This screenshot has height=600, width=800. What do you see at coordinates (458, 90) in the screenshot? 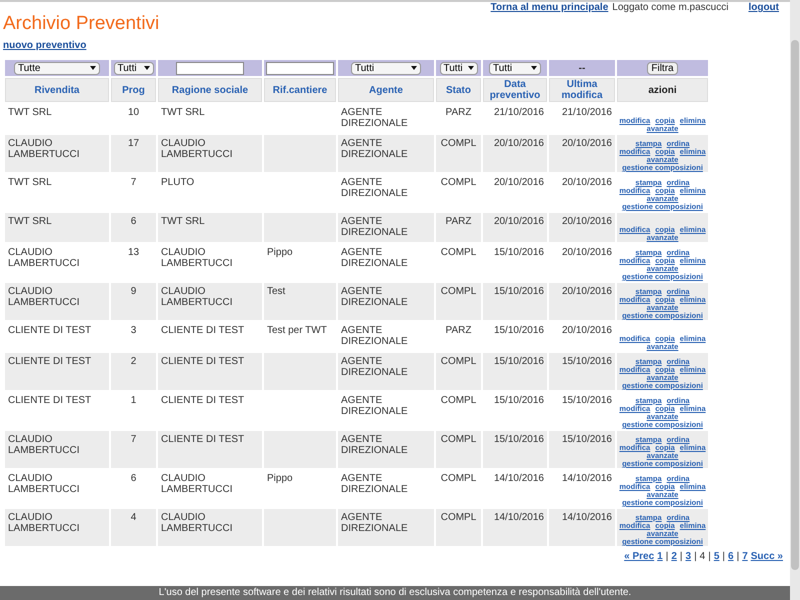
I see `column-header: Stato` at bounding box center [458, 90].